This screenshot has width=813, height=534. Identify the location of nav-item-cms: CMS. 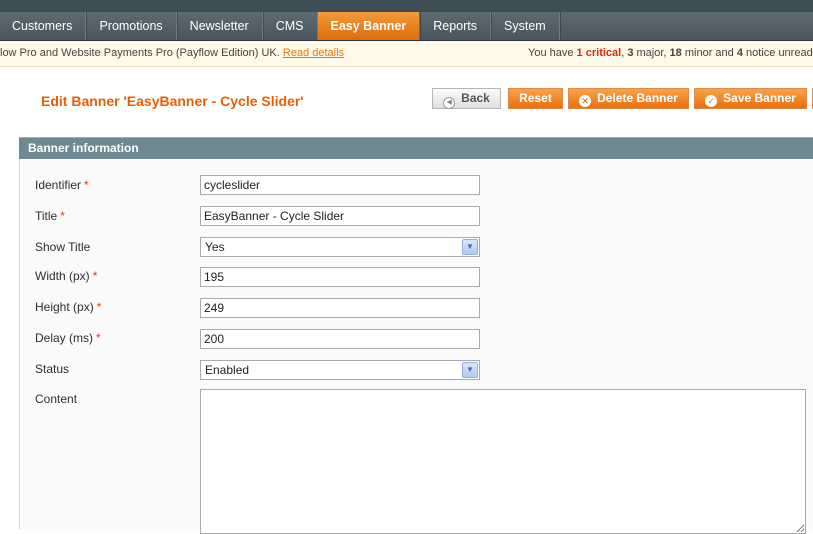
(290, 26).